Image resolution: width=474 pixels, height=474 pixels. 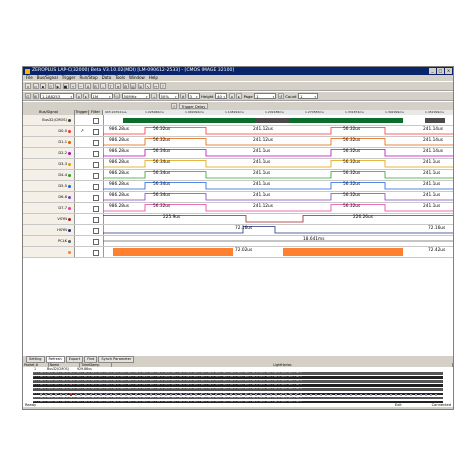 What do you see at coordinates (137, 78) in the screenshot?
I see `menu-window: Window` at bounding box center [137, 78].